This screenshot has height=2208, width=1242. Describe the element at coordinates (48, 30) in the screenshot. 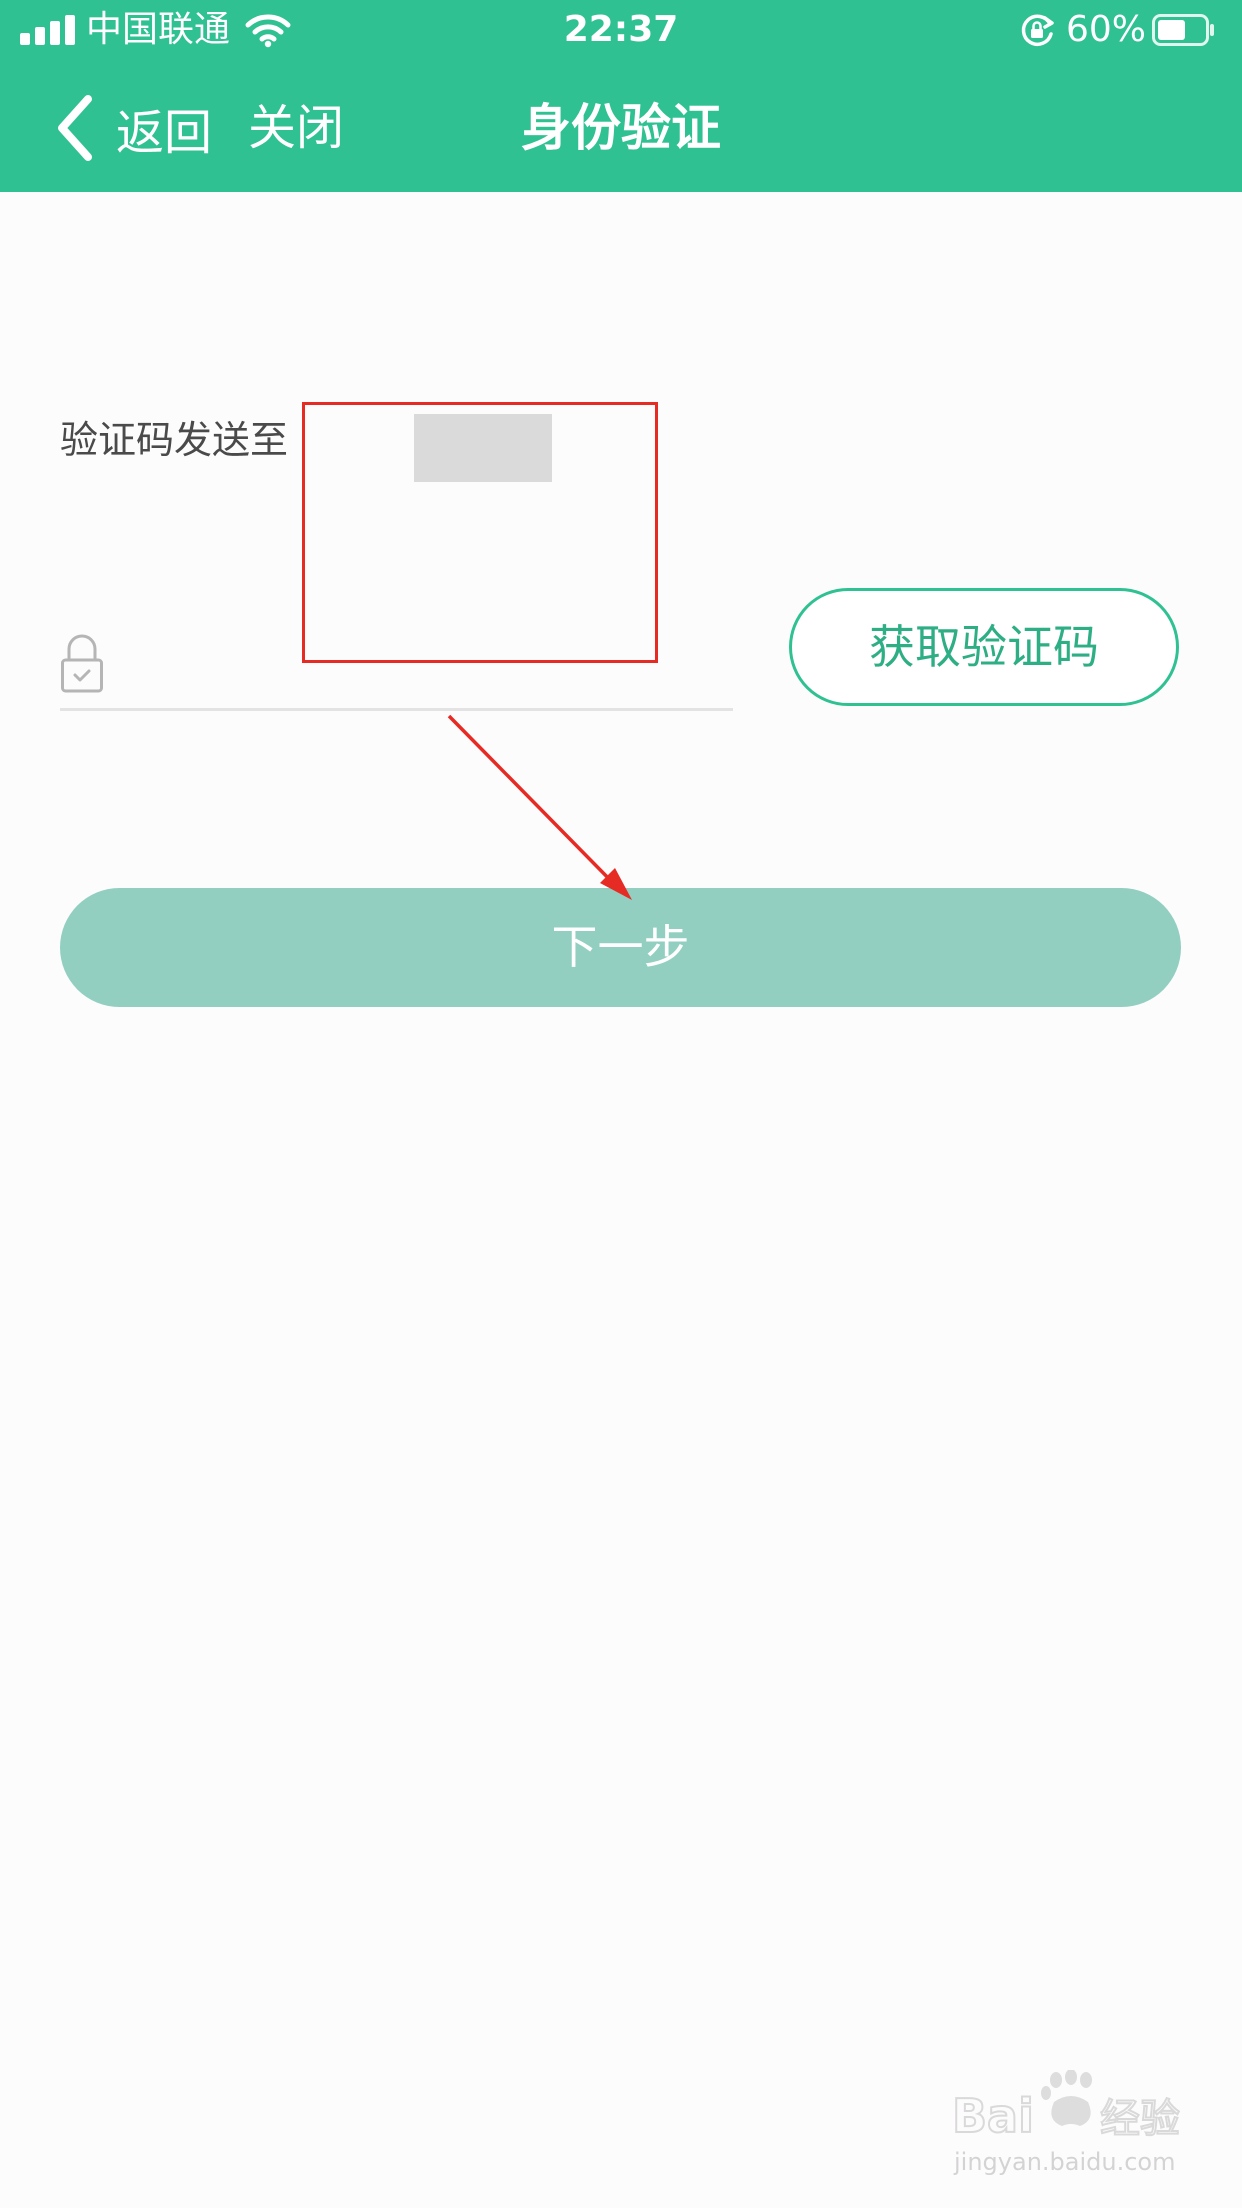

I see `signal-icon` at that location.